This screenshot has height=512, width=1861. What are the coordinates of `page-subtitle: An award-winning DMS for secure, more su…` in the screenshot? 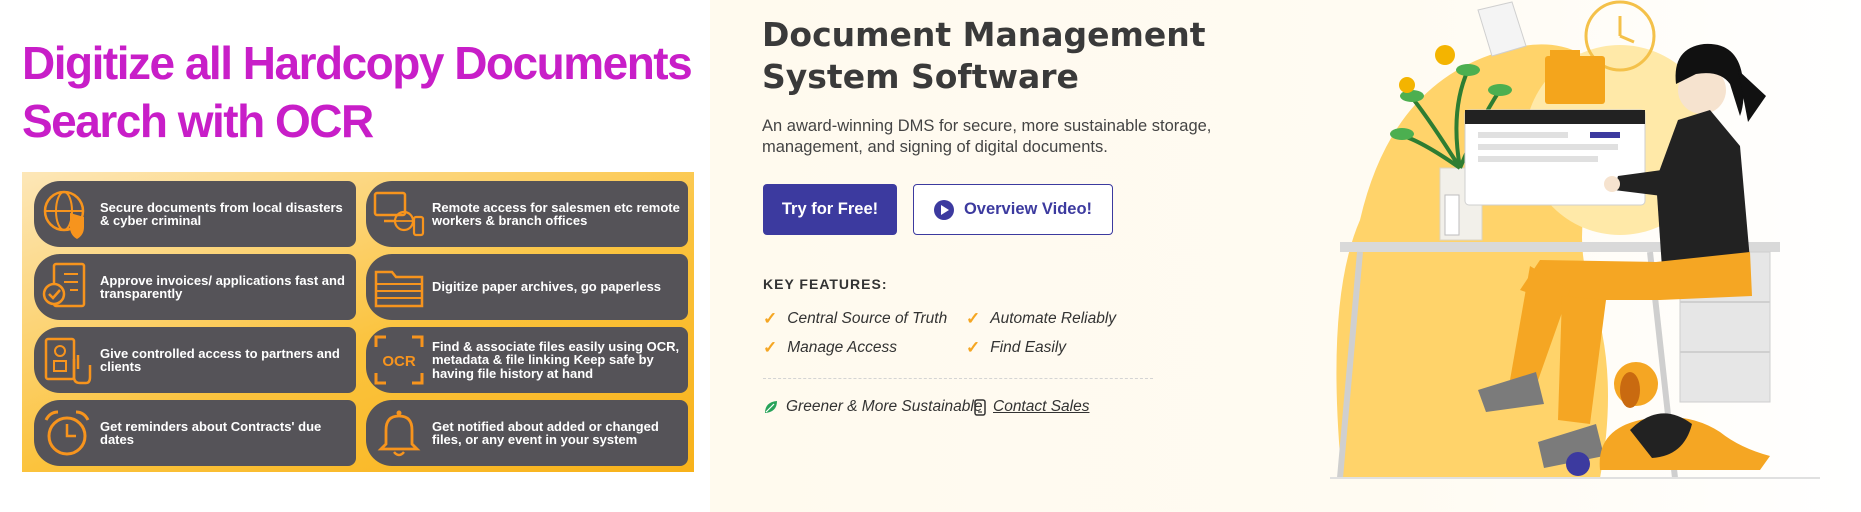 It's located at (987, 136).